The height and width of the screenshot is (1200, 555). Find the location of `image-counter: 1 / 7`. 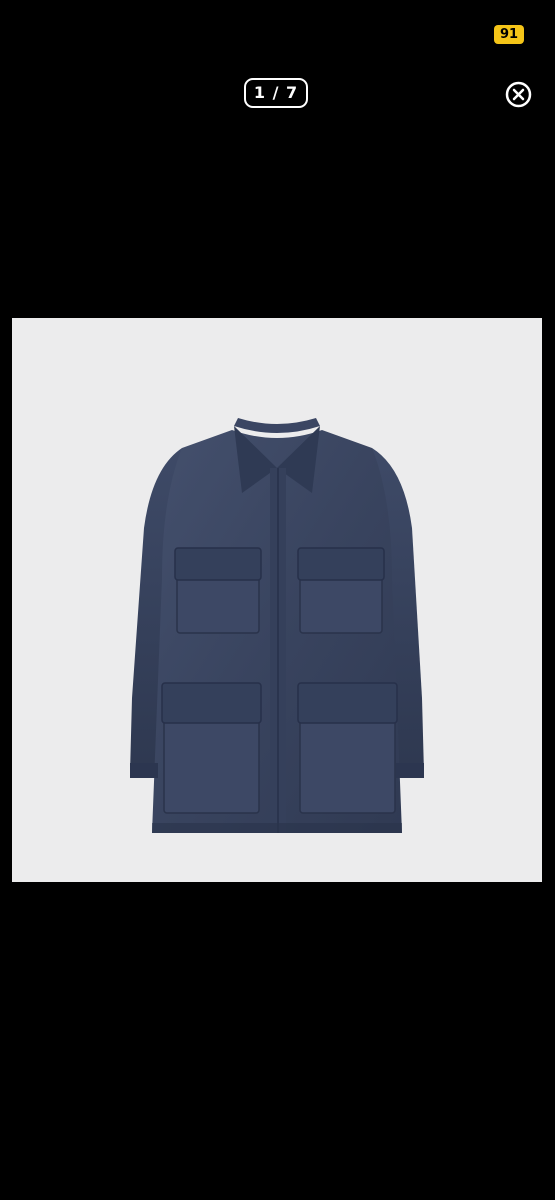

image-counter: 1 / 7 is located at coordinates (276, 93).